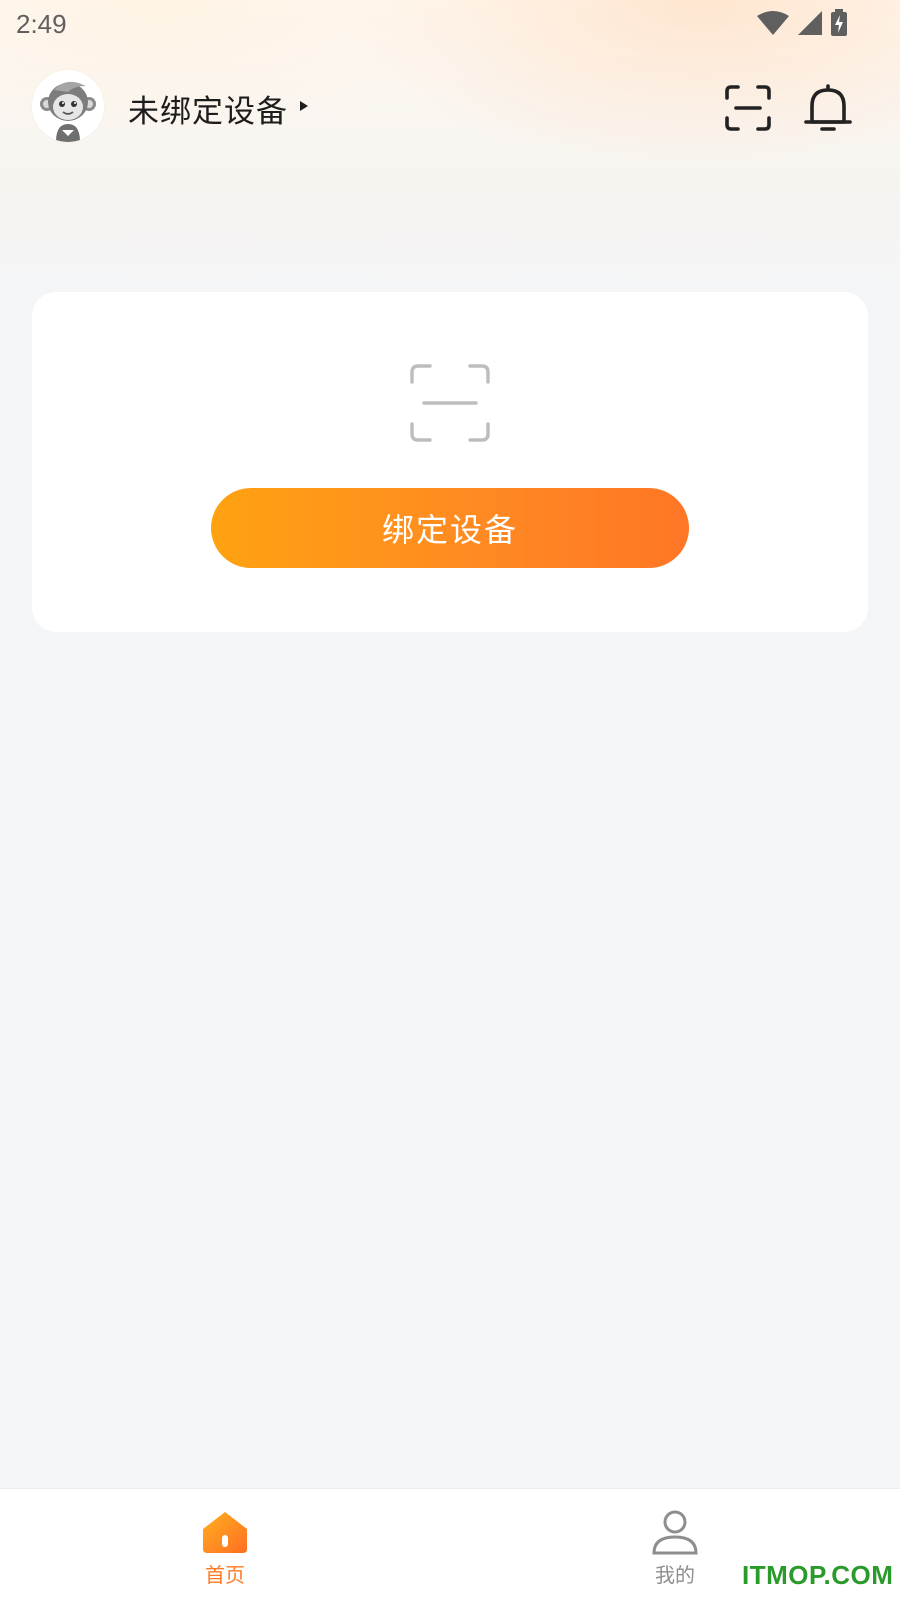 Image resolution: width=900 pixels, height=1600 pixels. I want to click on status-time: 2:49, so click(41, 24).